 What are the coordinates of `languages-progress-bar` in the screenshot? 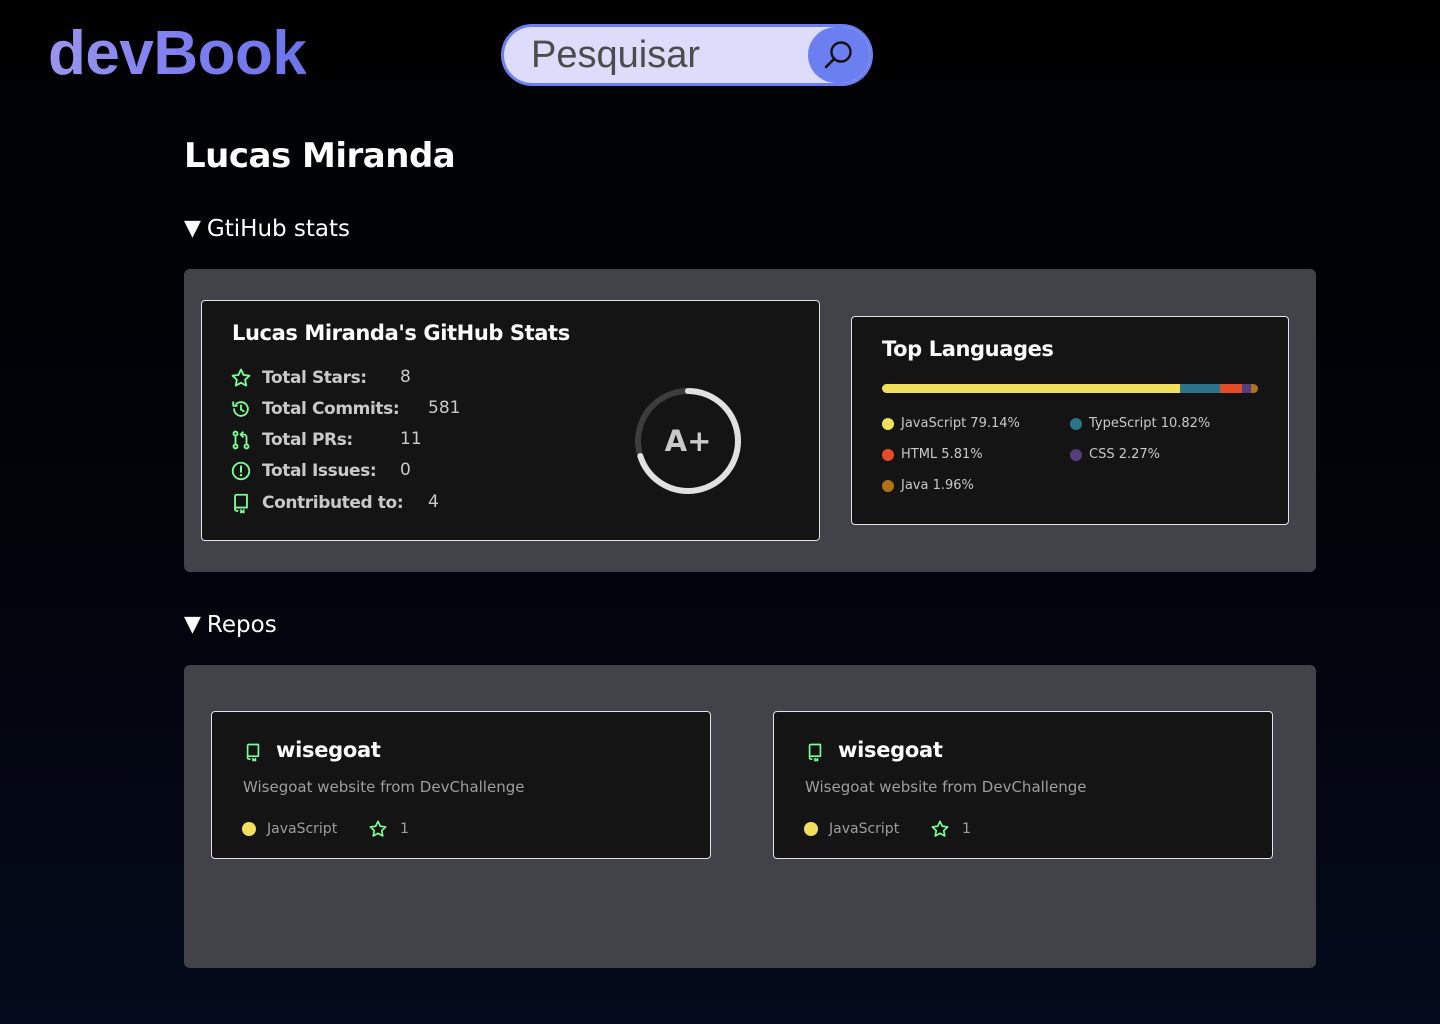 It's located at (1070, 388).